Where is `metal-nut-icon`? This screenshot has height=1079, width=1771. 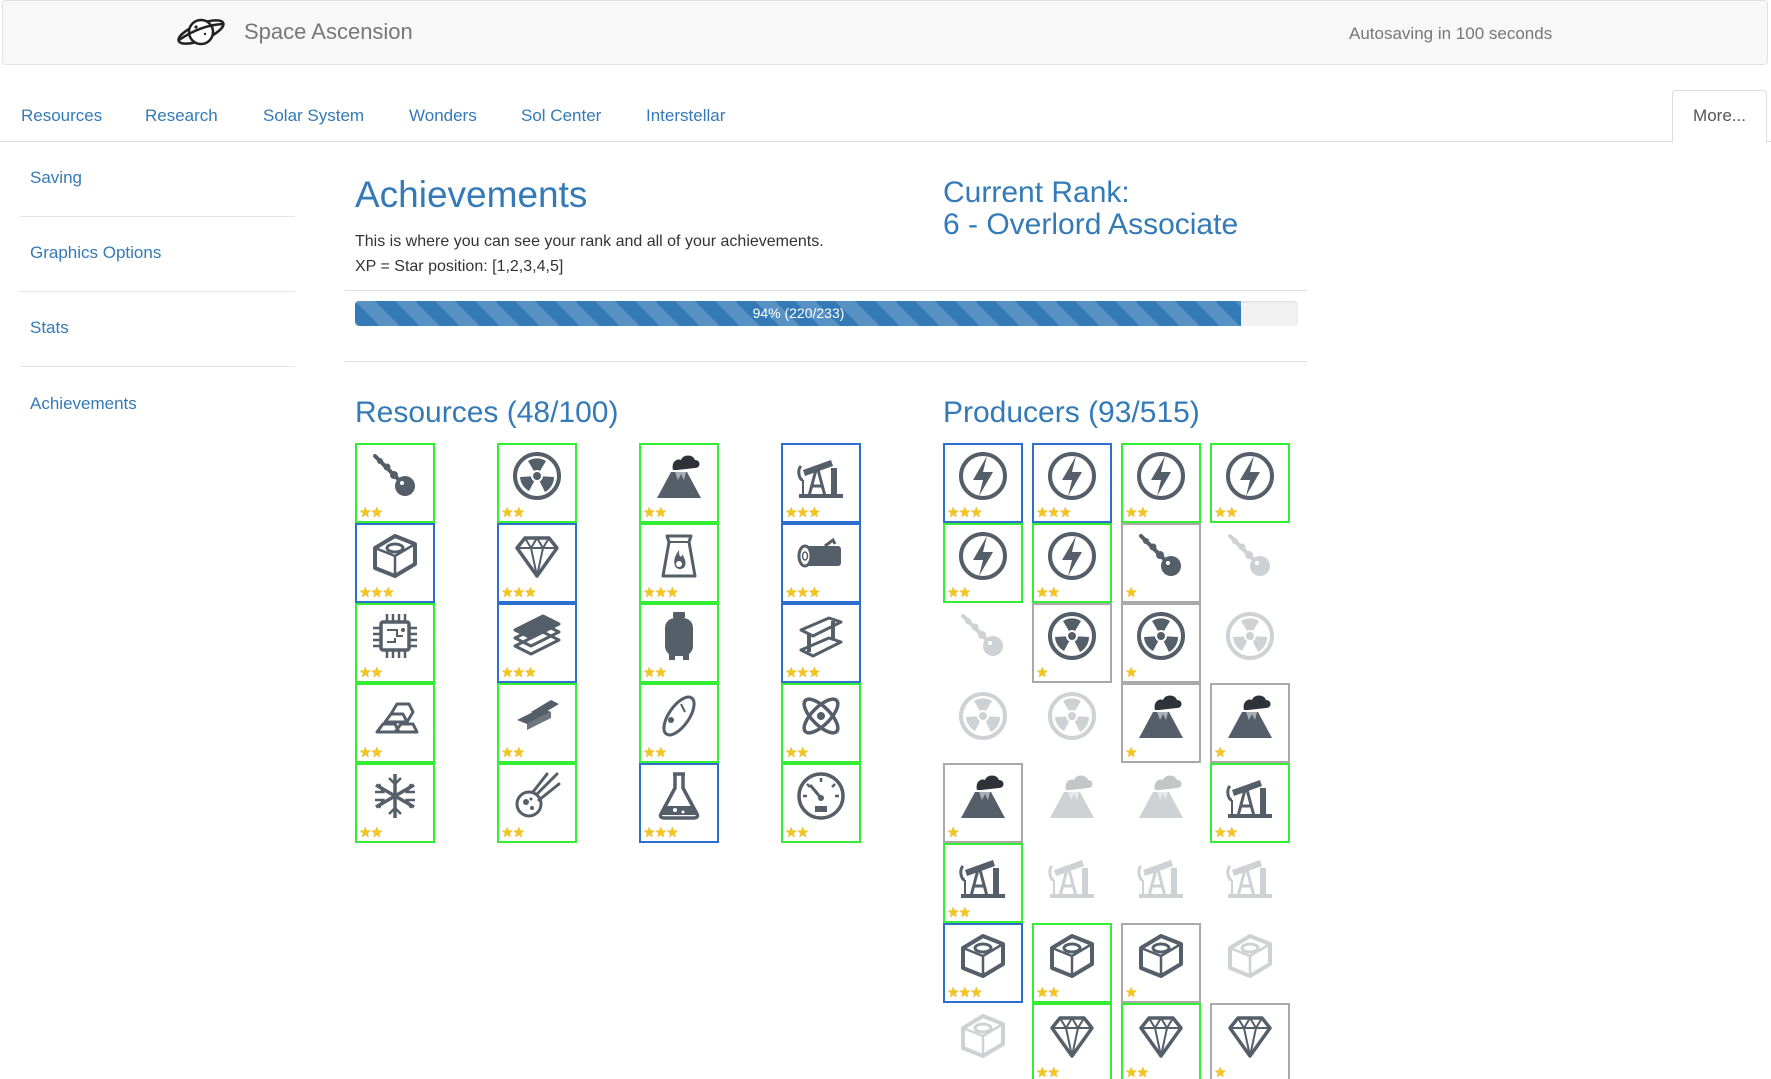
metal-nut-icon is located at coordinates (1161, 956).